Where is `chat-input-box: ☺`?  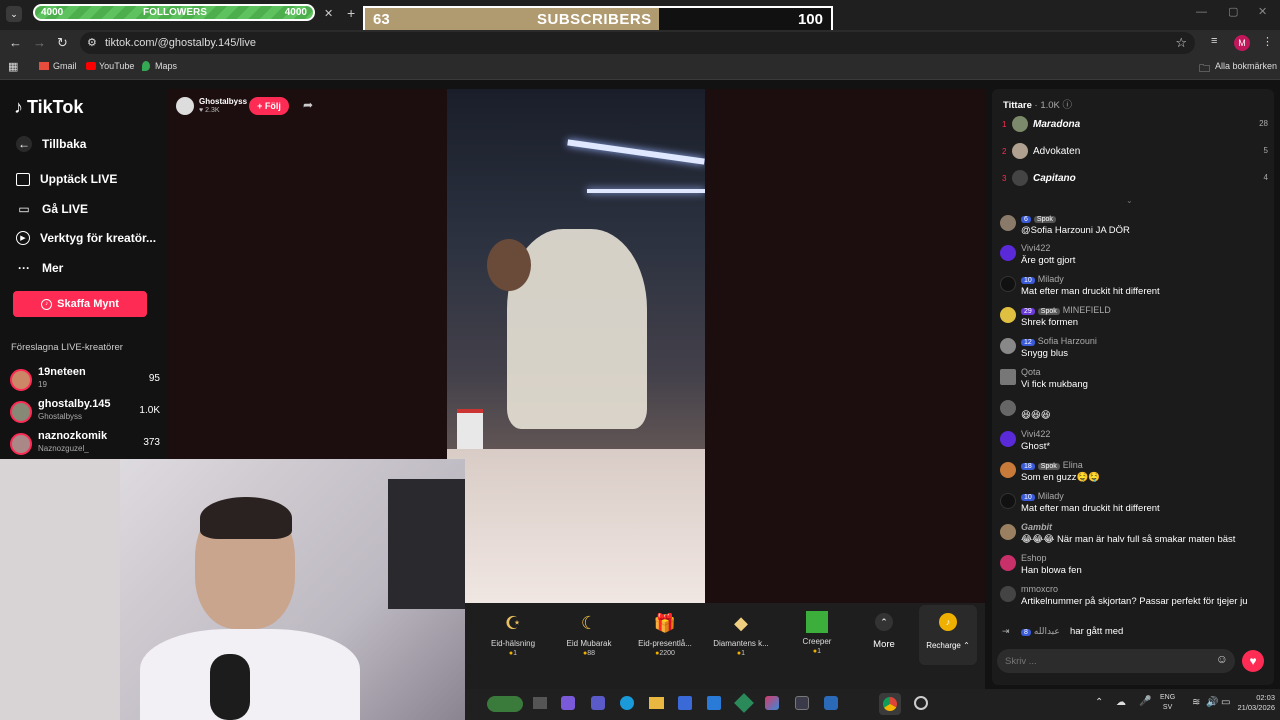
chat-input-box: ☺ is located at coordinates (1116, 661).